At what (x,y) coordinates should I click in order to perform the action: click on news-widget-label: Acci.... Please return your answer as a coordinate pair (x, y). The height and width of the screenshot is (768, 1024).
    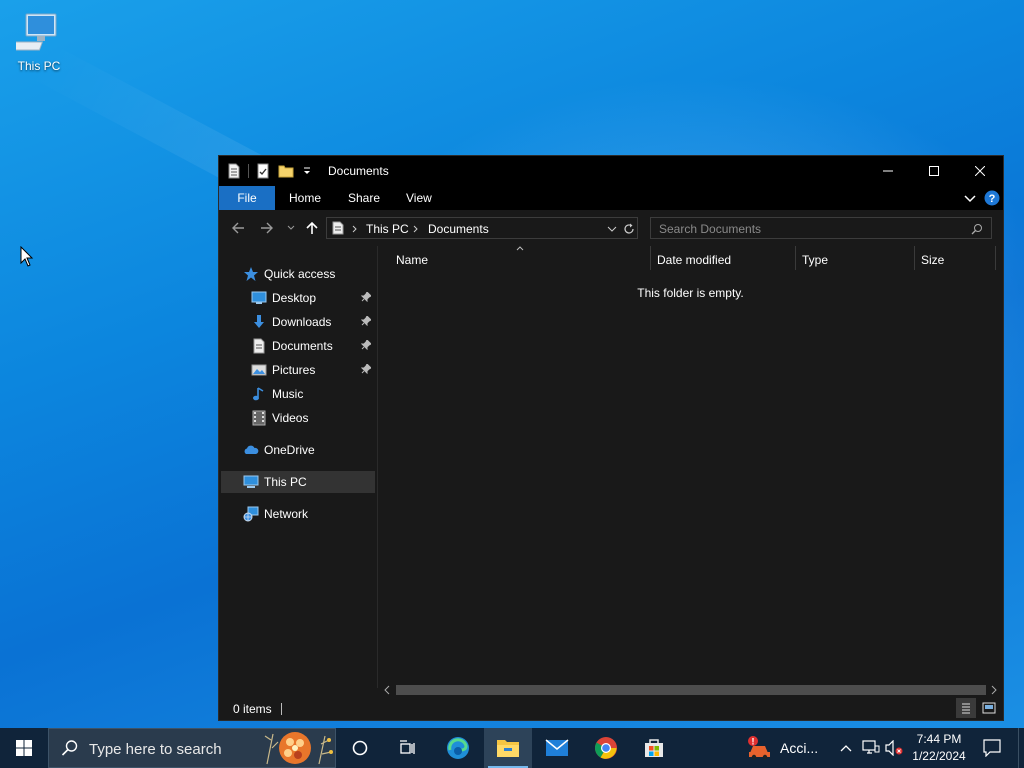
    Looking at the image, I should click on (799, 748).